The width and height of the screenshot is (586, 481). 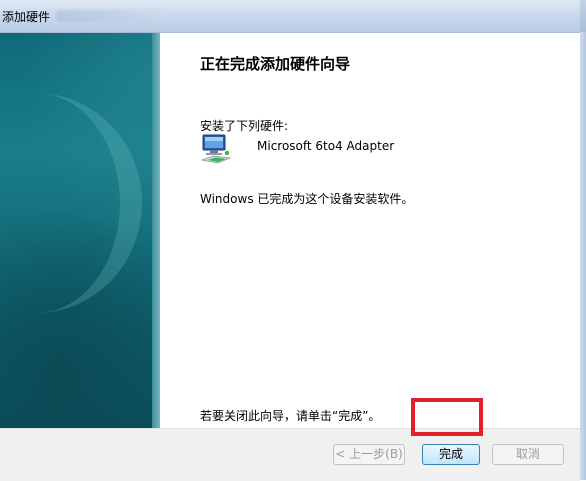 I want to click on network-adapter-icon, so click(x=216, y=149).